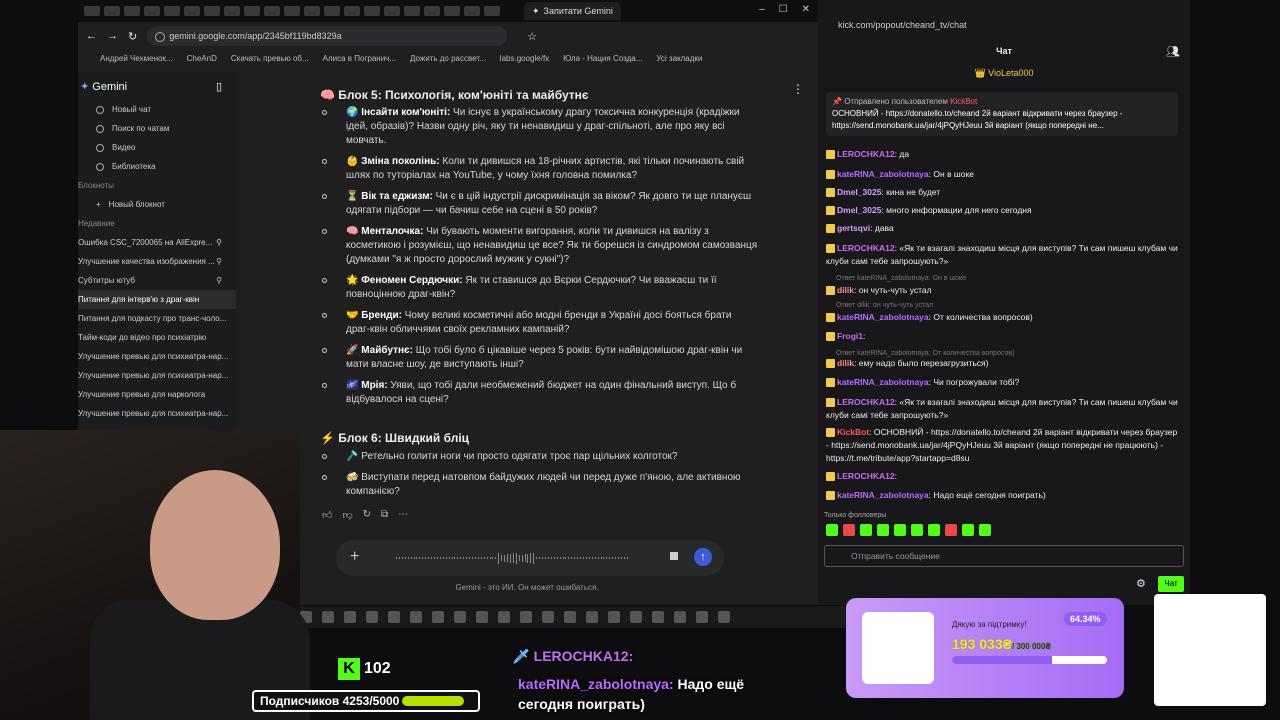 The width and height of the screenshot is (1280, 720). What do you see at coordinates (347, 515) in the screenshot?
I see `thumbs-down-icon: 👎︎` at bounding box center [347, 515].